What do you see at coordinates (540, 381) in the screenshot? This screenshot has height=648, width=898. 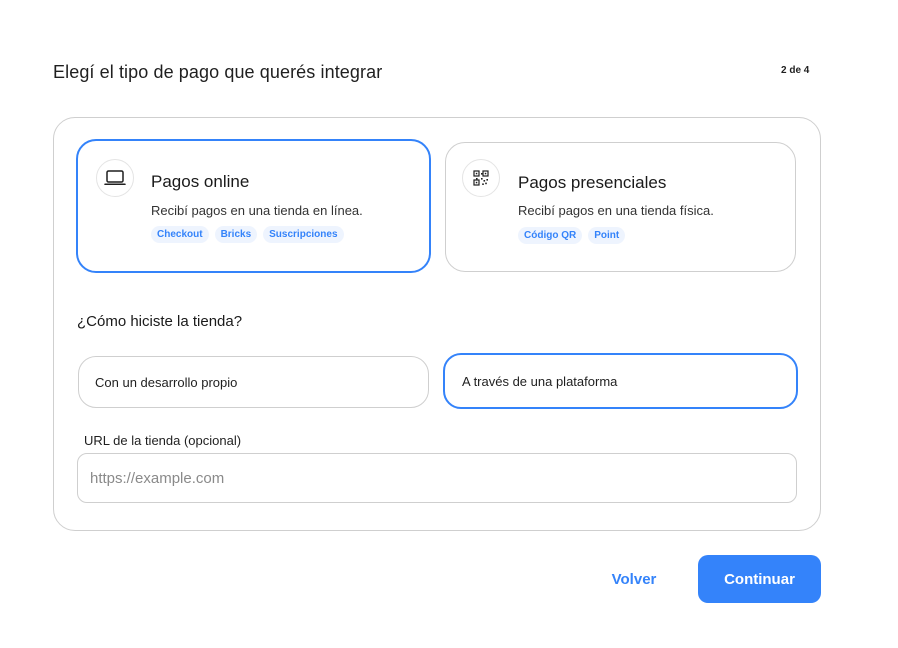 I see `store-option-label: A través de una plataforma` at bounding box center [540, 381].